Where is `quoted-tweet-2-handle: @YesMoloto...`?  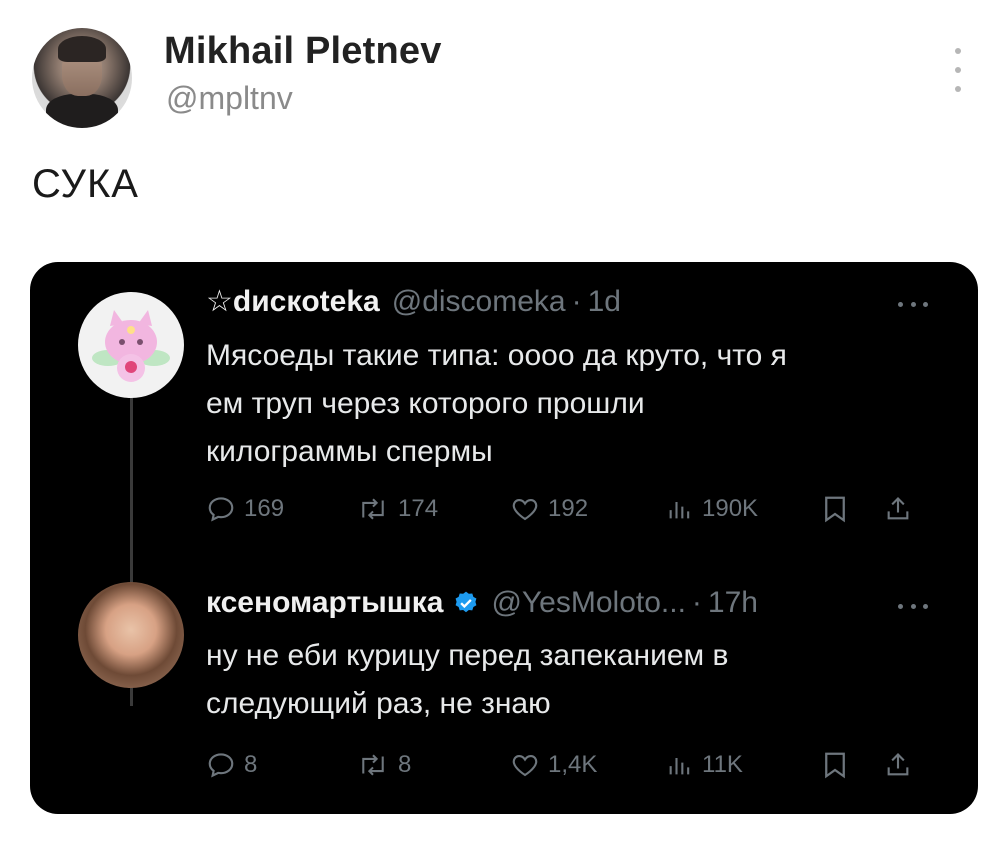 quoted-tweet-2-handle: @YesMoloto... is located at coordinates (588, 603).